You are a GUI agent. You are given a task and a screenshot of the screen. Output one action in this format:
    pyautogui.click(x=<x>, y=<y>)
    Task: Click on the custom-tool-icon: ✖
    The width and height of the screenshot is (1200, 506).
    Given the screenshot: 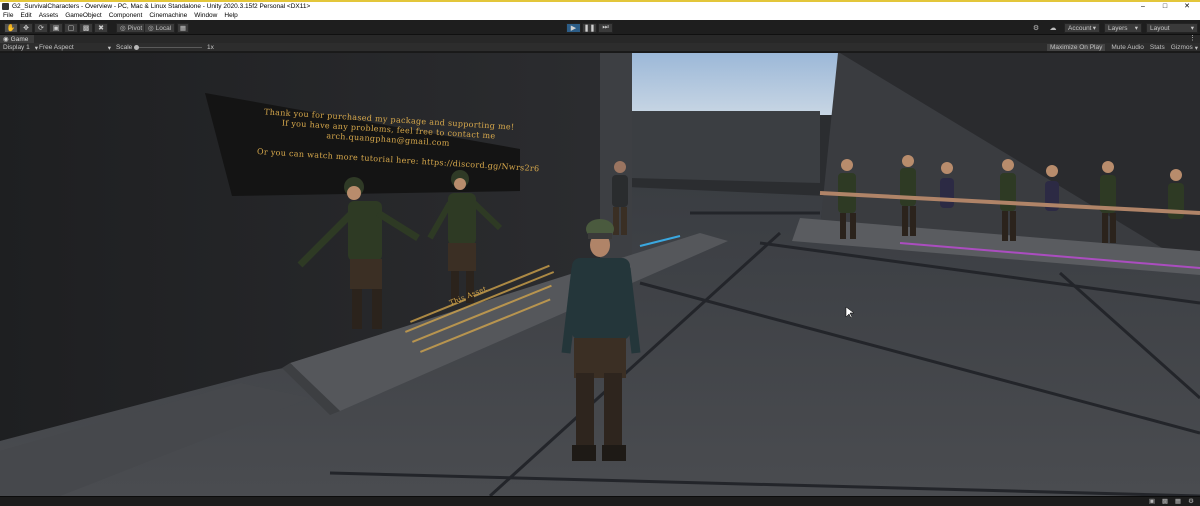 What is the action you would take?
    pyautogui.click(x=101, y=28)
    